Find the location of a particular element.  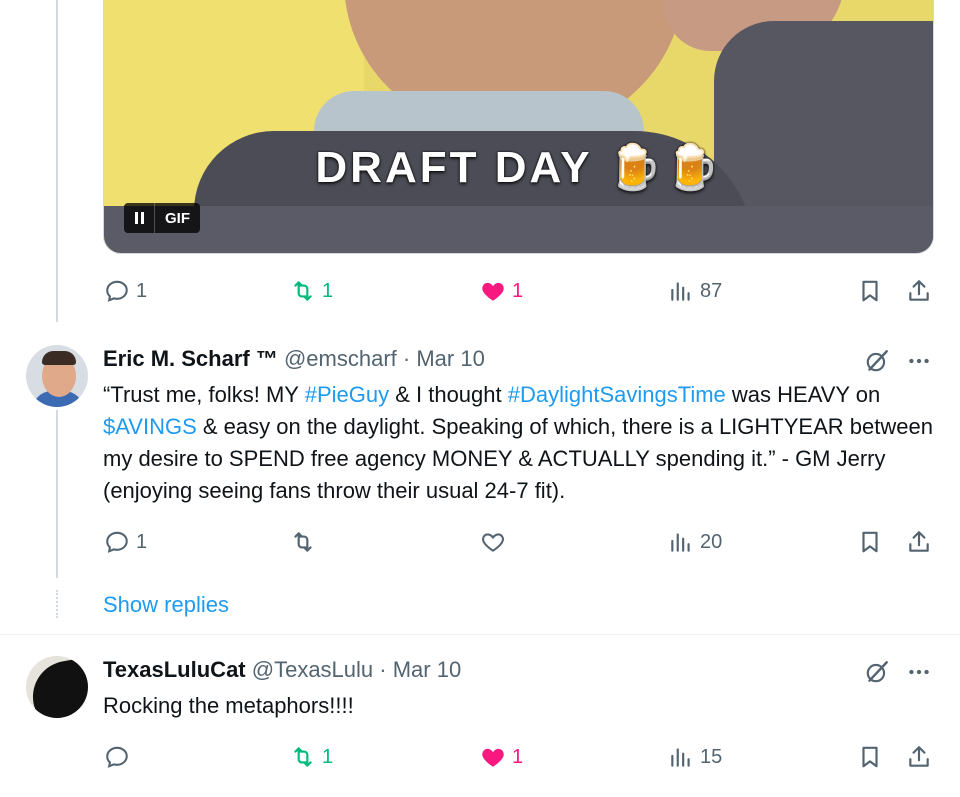

thread-dots is located at coordinates (58, 604).